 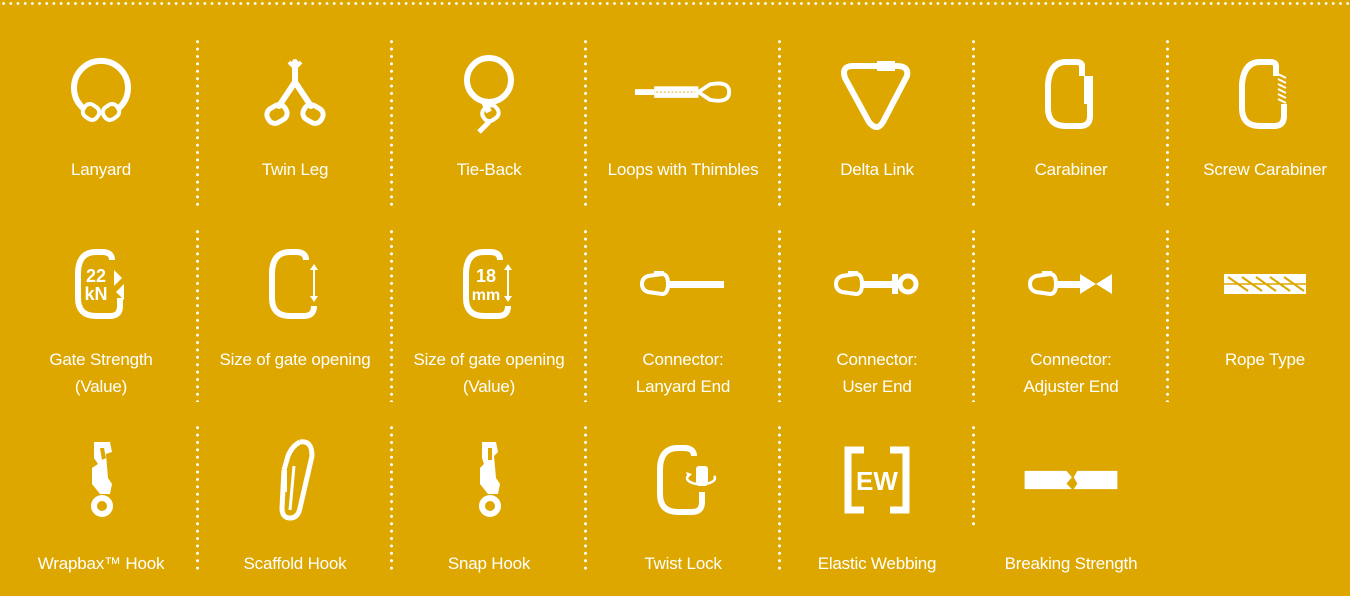 What do you see at coordinates (486, 295) in the screenshot?
I see `gate-opening-unit: mm` at bounding box center [486, 295].